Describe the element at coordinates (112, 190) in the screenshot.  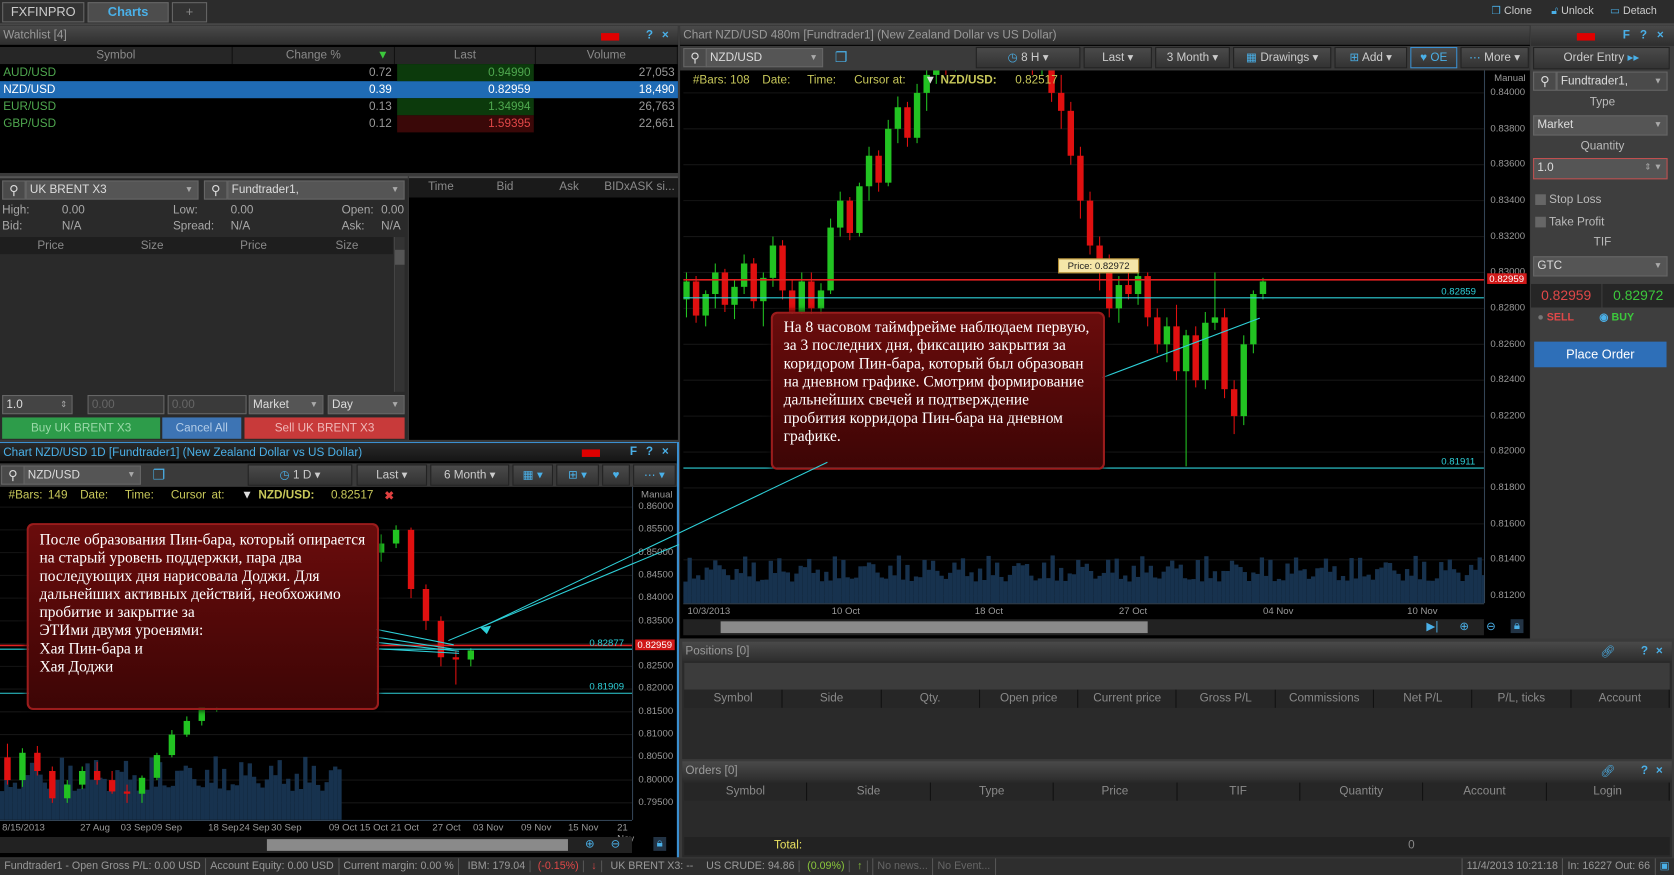
I see `symbol-select: UK BRENT X3 ▼` at that location.